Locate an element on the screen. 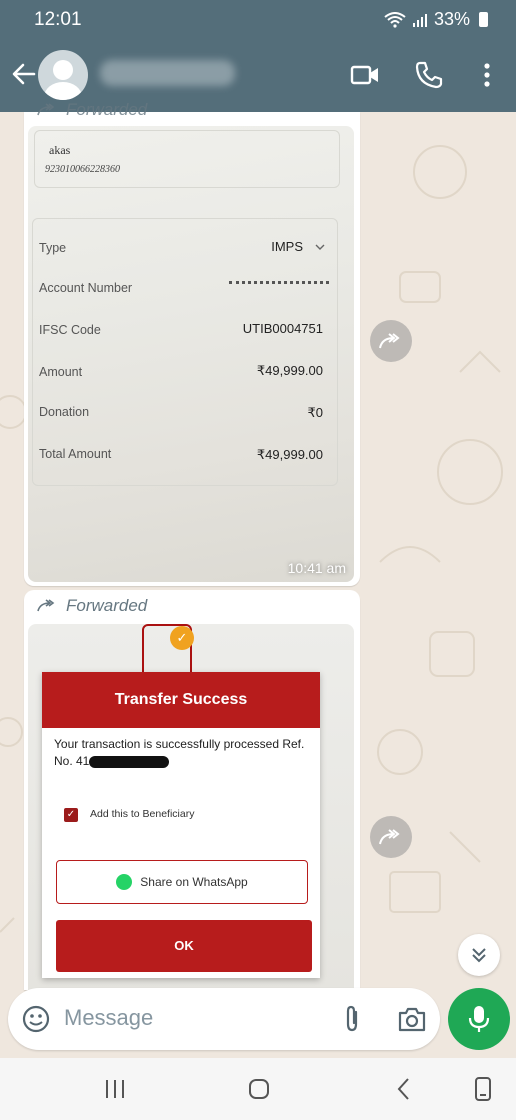 This screenshot has width=516, height=1120. row-value-total-amount: ₹49,999.00 is located at coordinates (289, 454).